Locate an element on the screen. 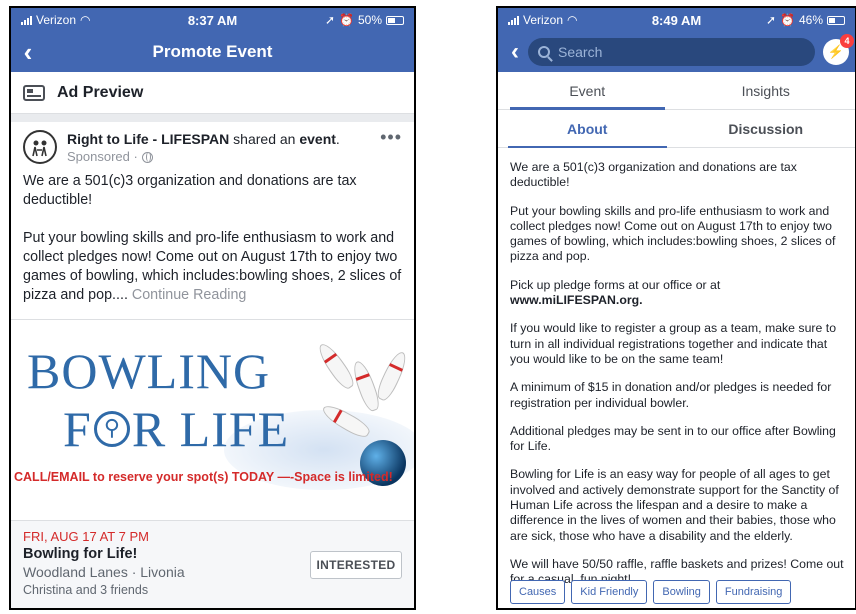 The height and width of the screenshot is (614, 856). search-bar: ‹ 4 is located at coordinates (676, 52).